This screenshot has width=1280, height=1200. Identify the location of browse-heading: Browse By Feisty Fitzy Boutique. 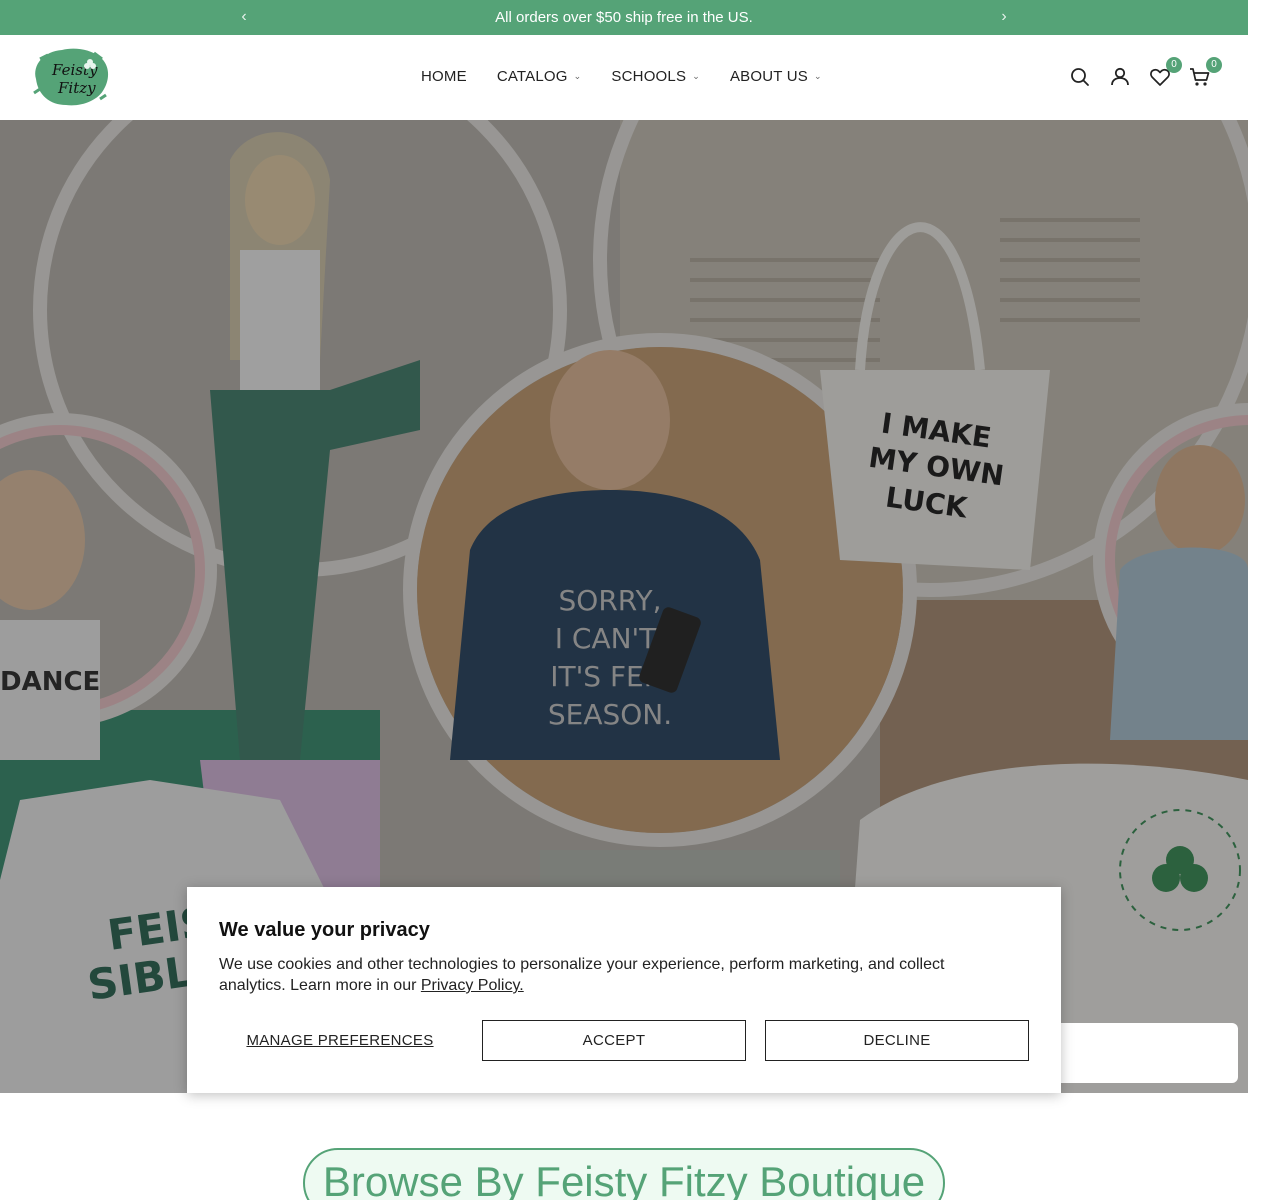
(624, 1179).